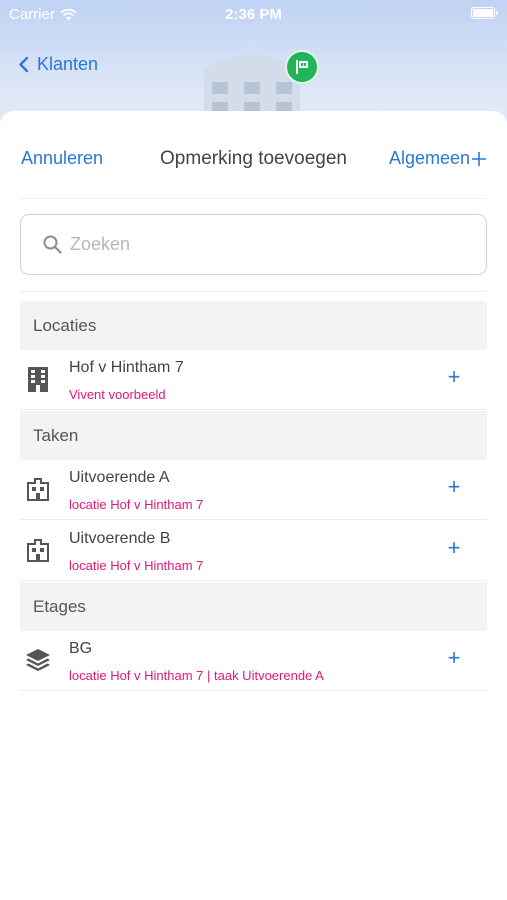 Image resolution: width=507 pixels, height=900 pixels. Describe the element at coordinates (253, 551) in the screenshot. I see `list-item: Uitvoerende B locatie Hof v Hintham 7 +` at that location.